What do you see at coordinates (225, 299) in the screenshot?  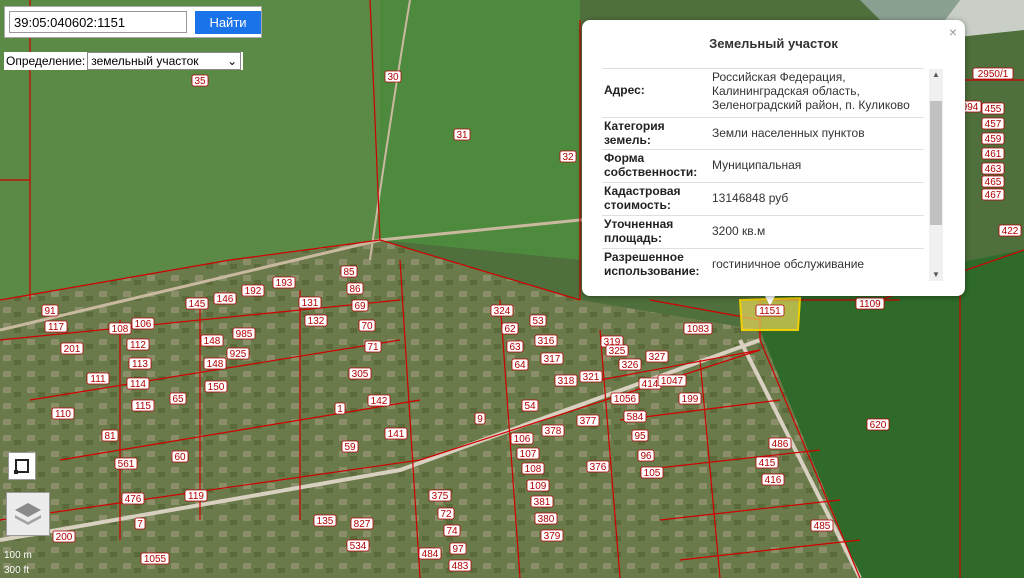 I see `parcel-number: 146` at bounding box center [225, 299].